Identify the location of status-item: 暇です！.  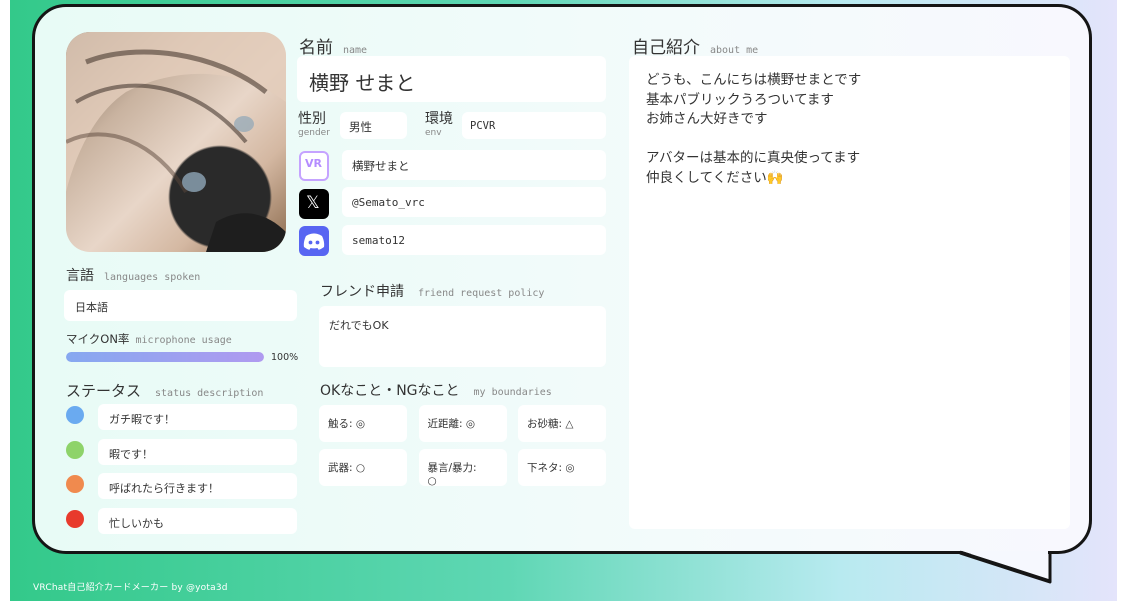
(197, 451).